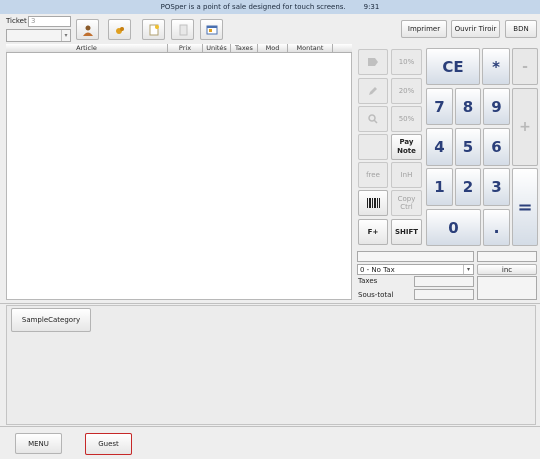 This screenshot has width=540, height=459. What do you see at coordinates (415, 269) in the screenshot?
I see `tax-select: 0 - No Tax ▾` at bounding box center [415, 269].